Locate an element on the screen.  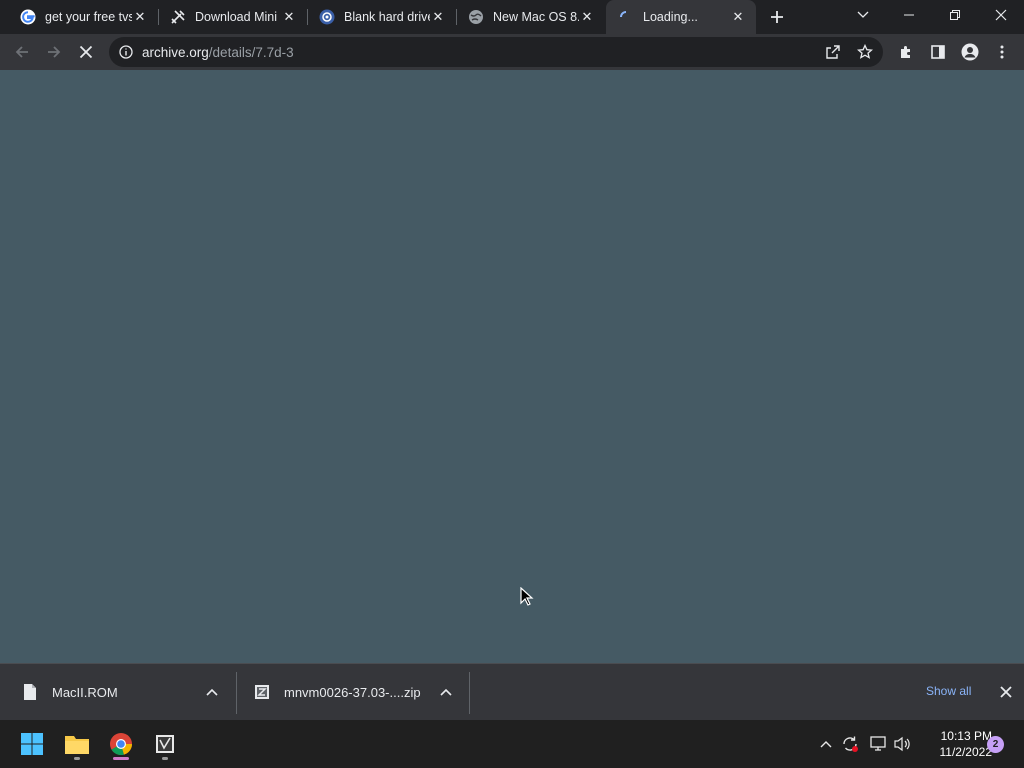
tab-google-search: get your free tvs ✕ is located at coordinates (83, 17).